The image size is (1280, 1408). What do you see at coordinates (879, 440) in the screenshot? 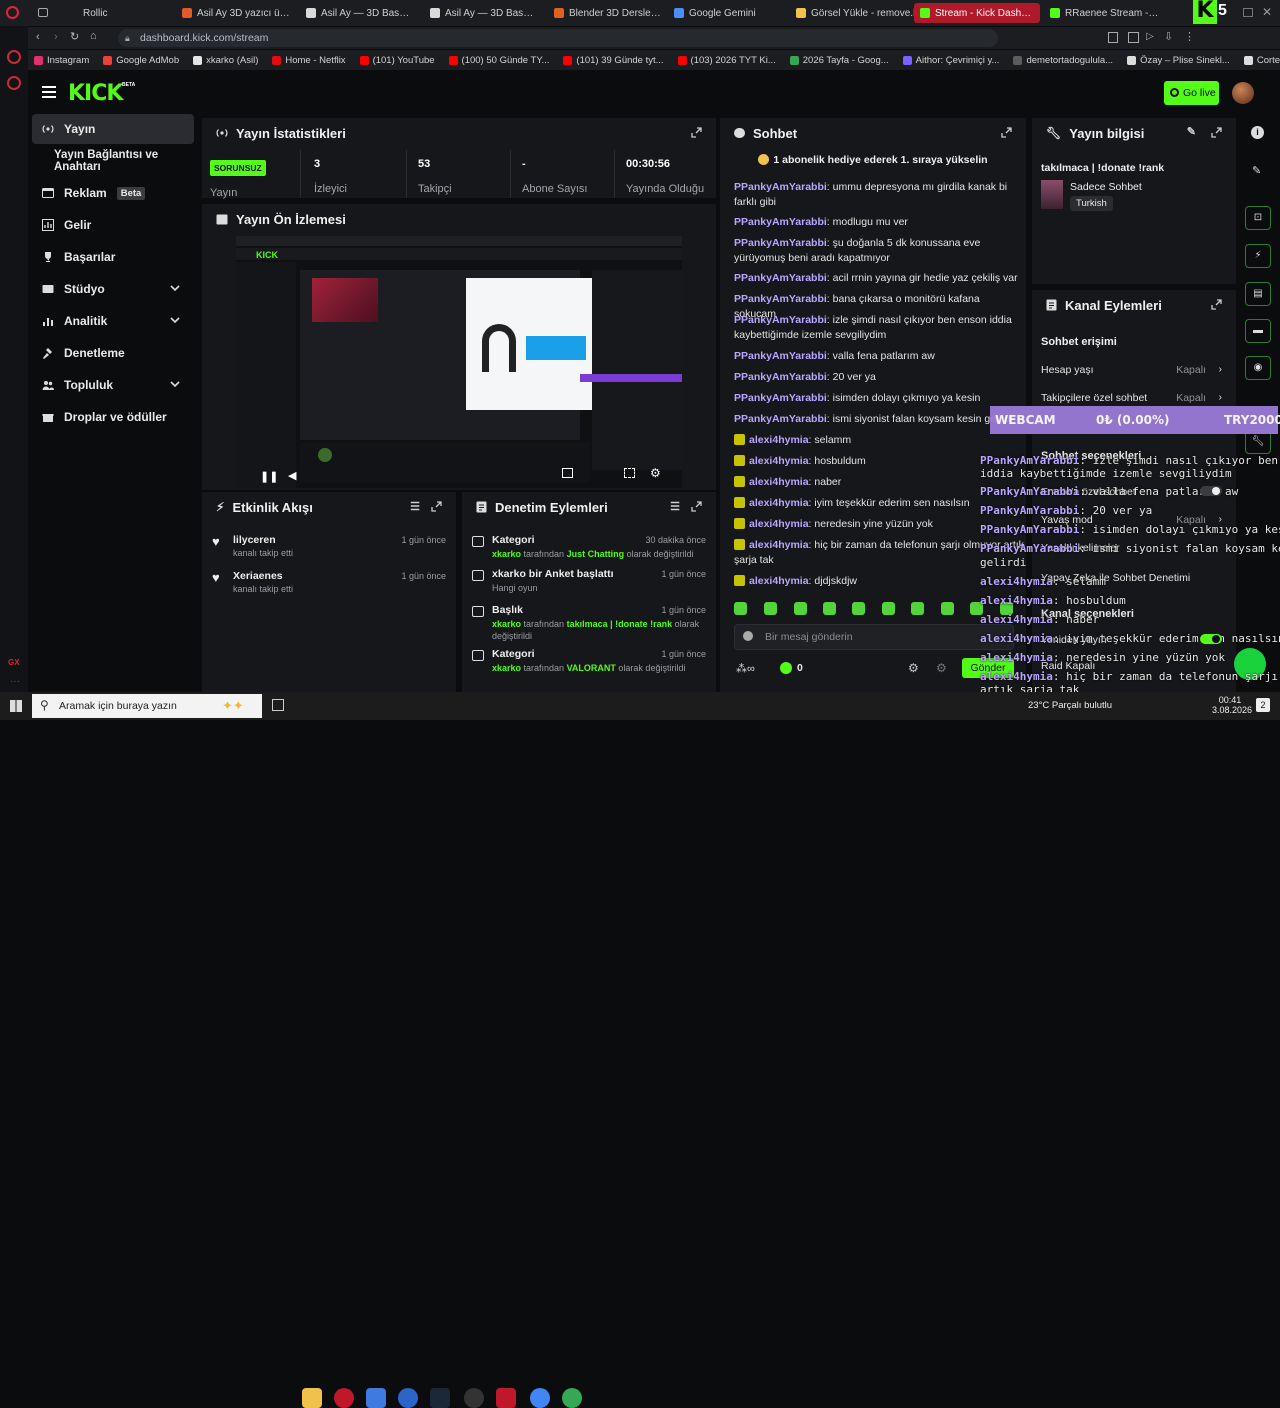
I see `chat-message: alexi4hymia: selamm` at bounding box center [879, 440].